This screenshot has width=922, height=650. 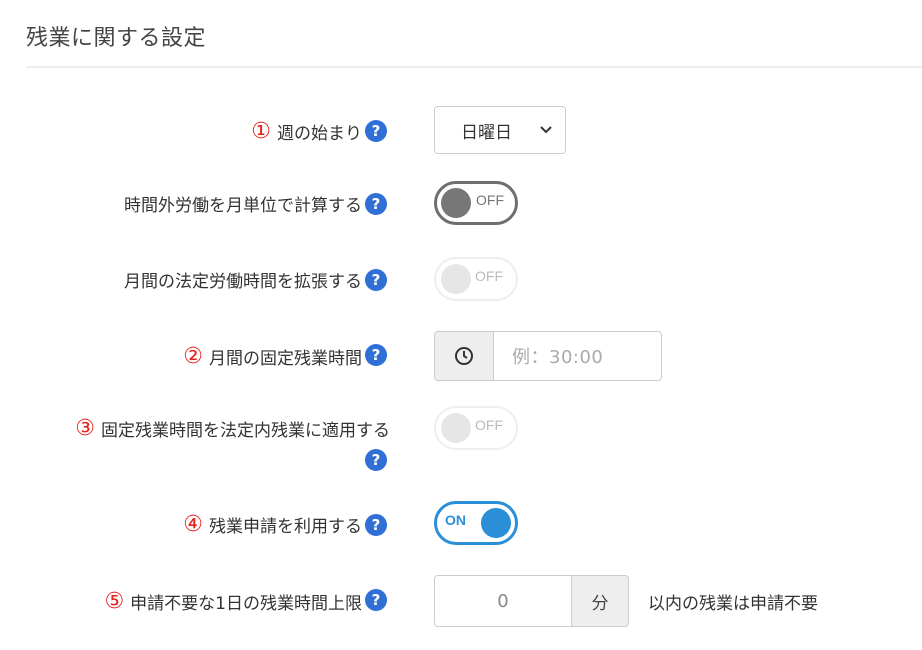 I want to click on row-monthly-calc: 時間外労働を月単位で計算する ? OFF, so click(x=461, y=203).